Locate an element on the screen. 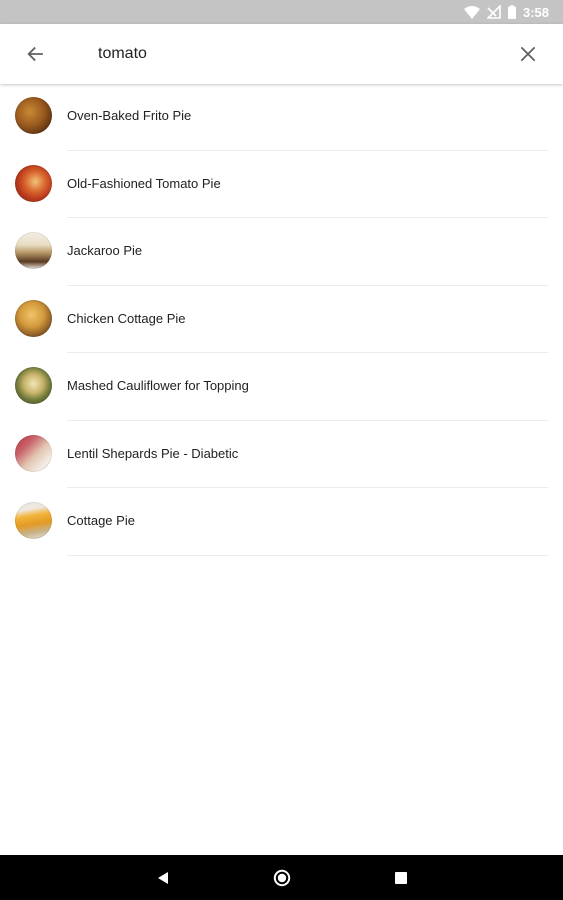 Image resolution: width=563 pixels, height=900 pixels. back-button is located at coordinates (35, 54).